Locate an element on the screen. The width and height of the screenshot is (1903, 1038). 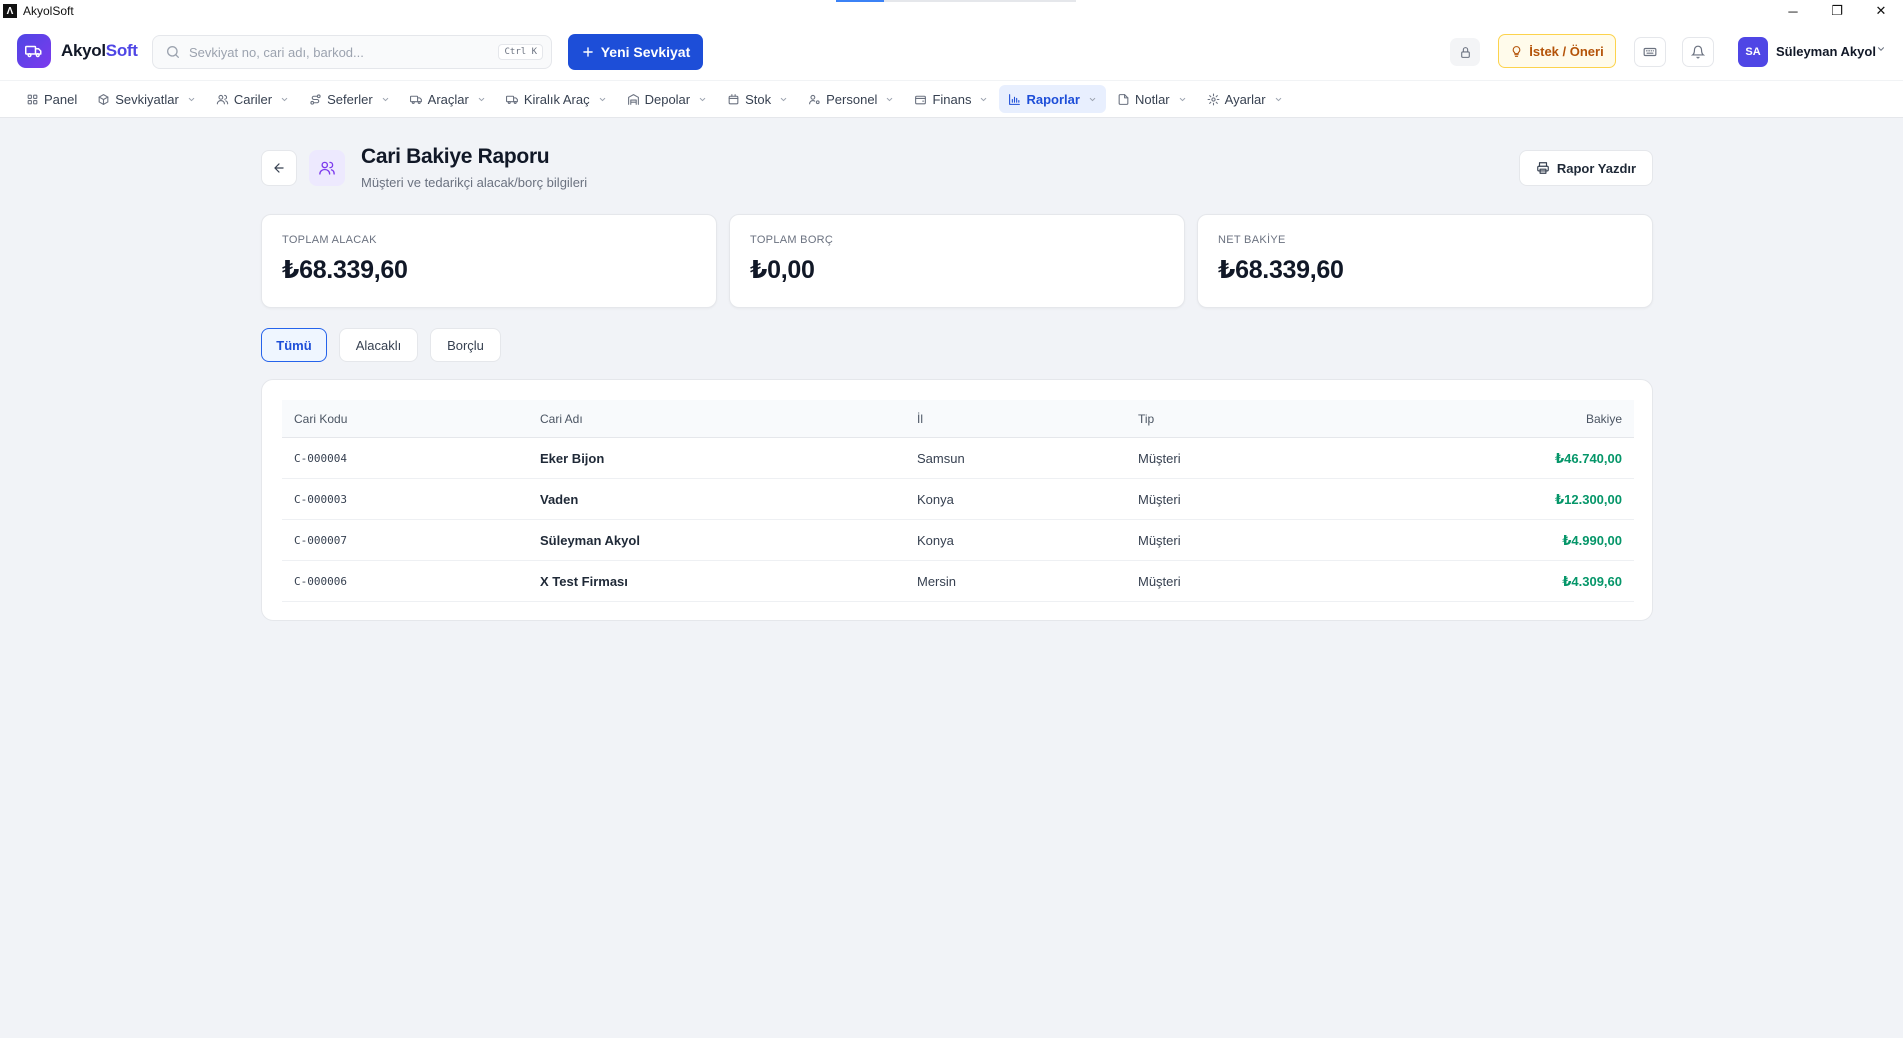
cell-balance: ₺4.309,60 is located at coordinates (1592, 581).